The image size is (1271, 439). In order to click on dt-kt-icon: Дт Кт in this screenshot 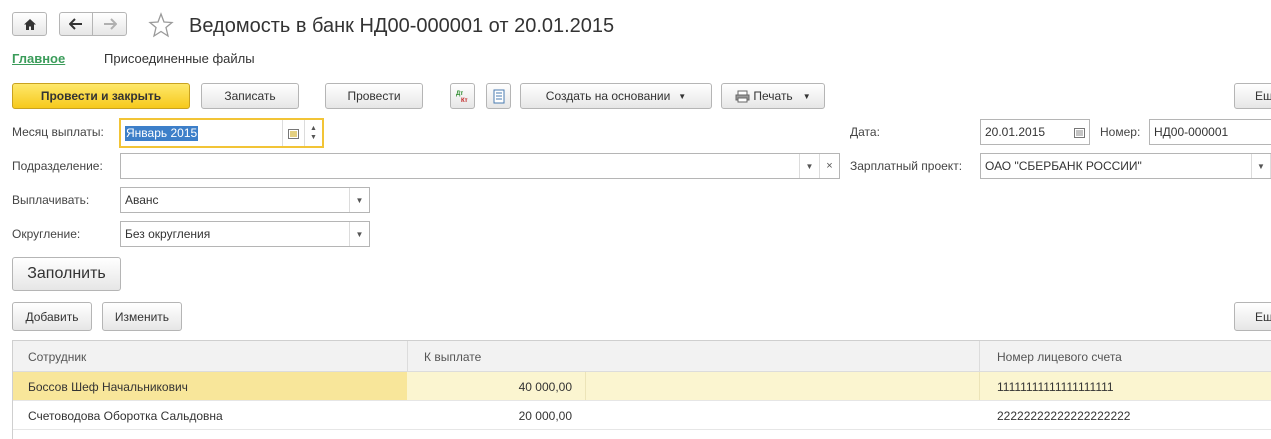, I will do `click(462, 97)`.